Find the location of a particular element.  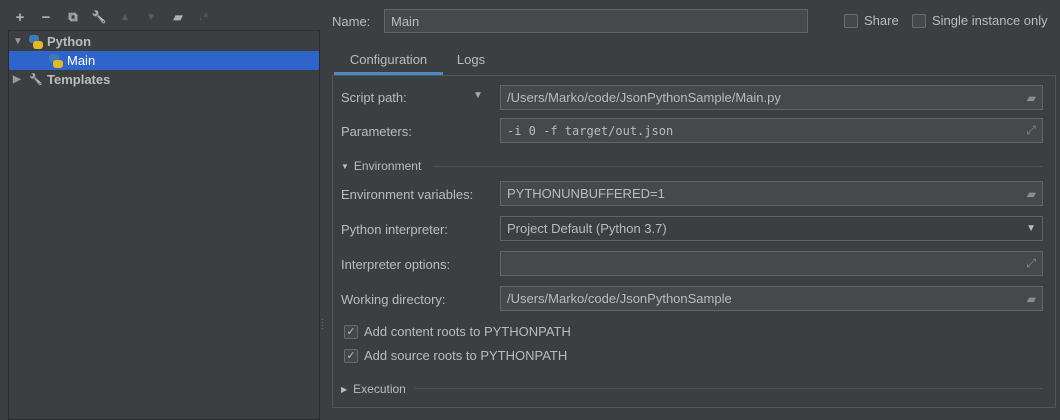

tab-label: Logs is located at coordinates (471, 59).